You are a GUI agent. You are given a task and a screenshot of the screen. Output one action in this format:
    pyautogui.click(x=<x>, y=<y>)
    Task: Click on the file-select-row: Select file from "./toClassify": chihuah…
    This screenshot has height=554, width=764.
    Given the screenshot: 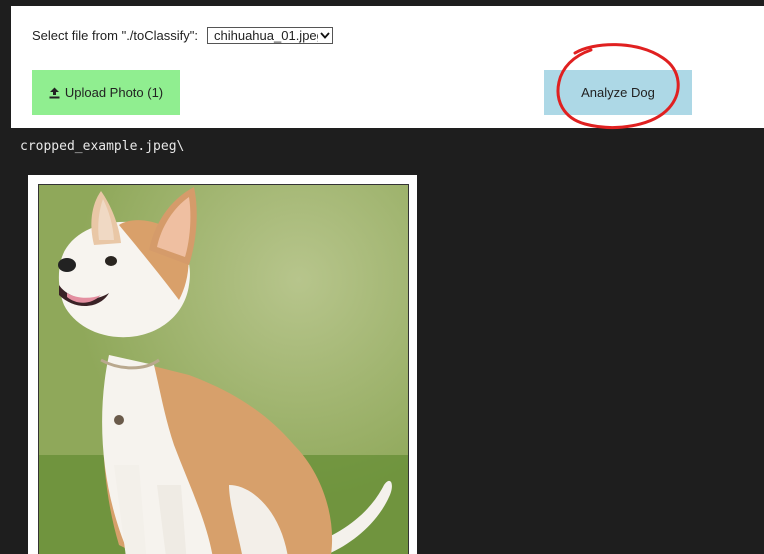 What is the action you would take?
    pyautogui.click(x=182, y=35)
    